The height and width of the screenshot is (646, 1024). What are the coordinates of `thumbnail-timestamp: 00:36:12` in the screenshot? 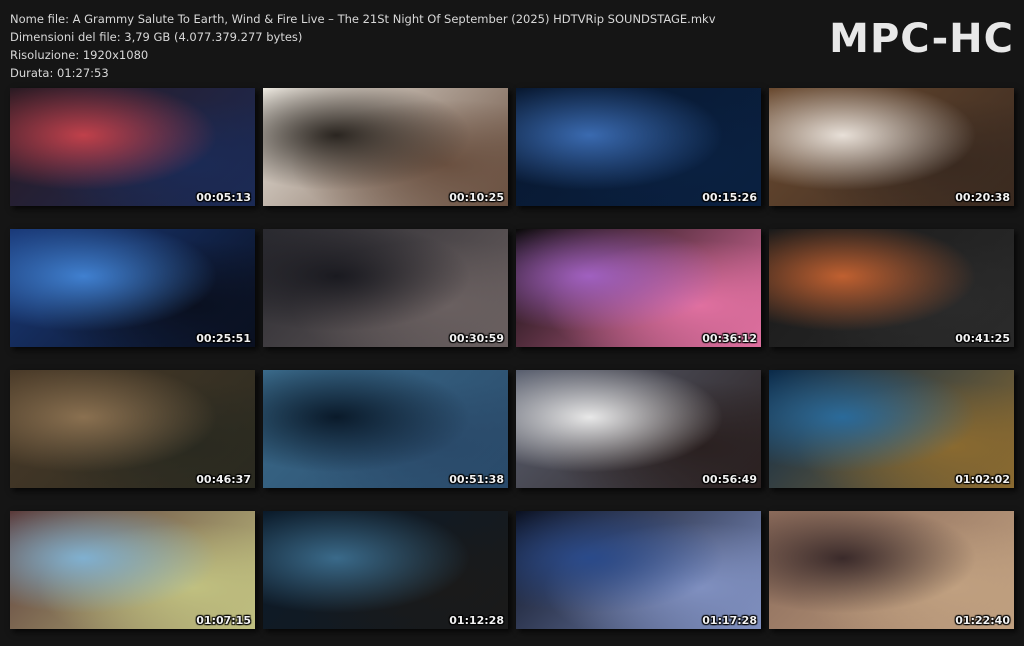 It's located at (729, 338).